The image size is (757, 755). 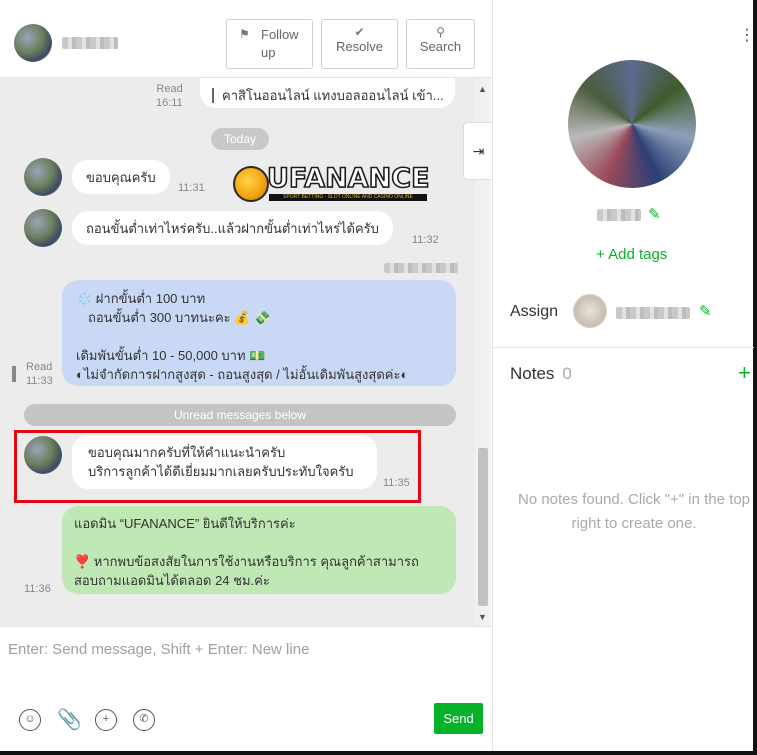 I want to click on collapse-panel-icon: ⇥, so click(x=478, y=151).